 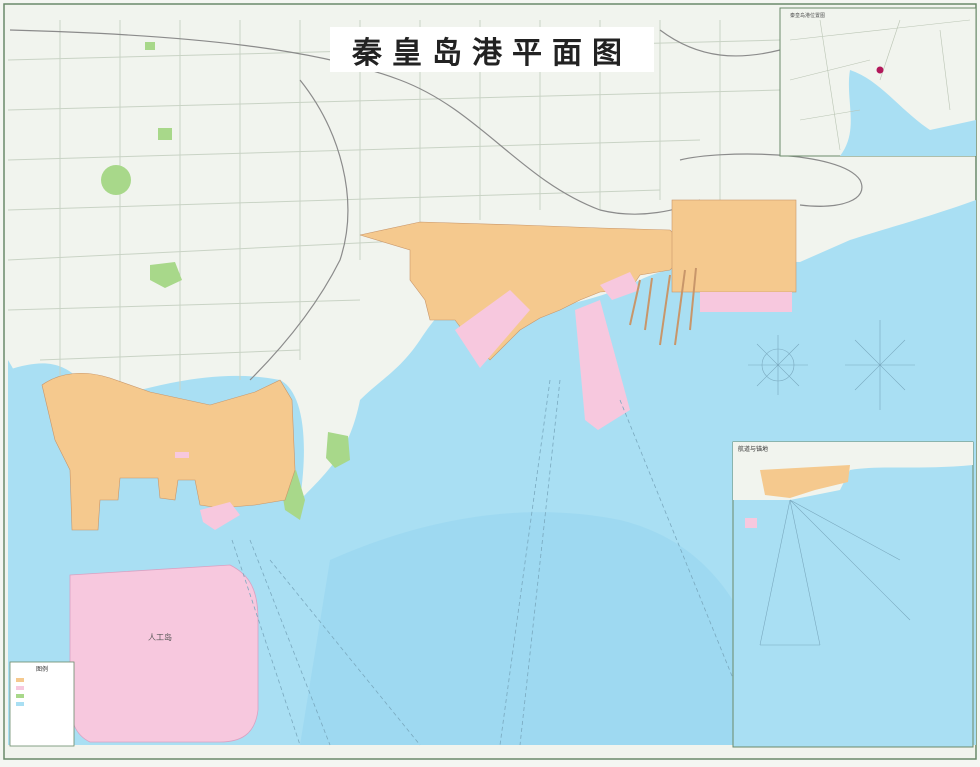 I want to click on artificial-island-label: 人工岛, so click(x=160, y=637).